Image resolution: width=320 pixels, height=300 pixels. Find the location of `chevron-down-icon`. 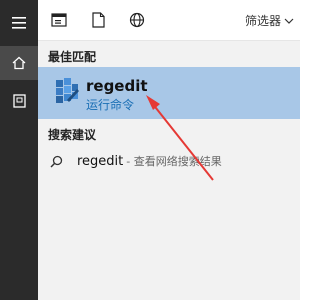

chevron-down-icon is located at coordinates (289, 21).